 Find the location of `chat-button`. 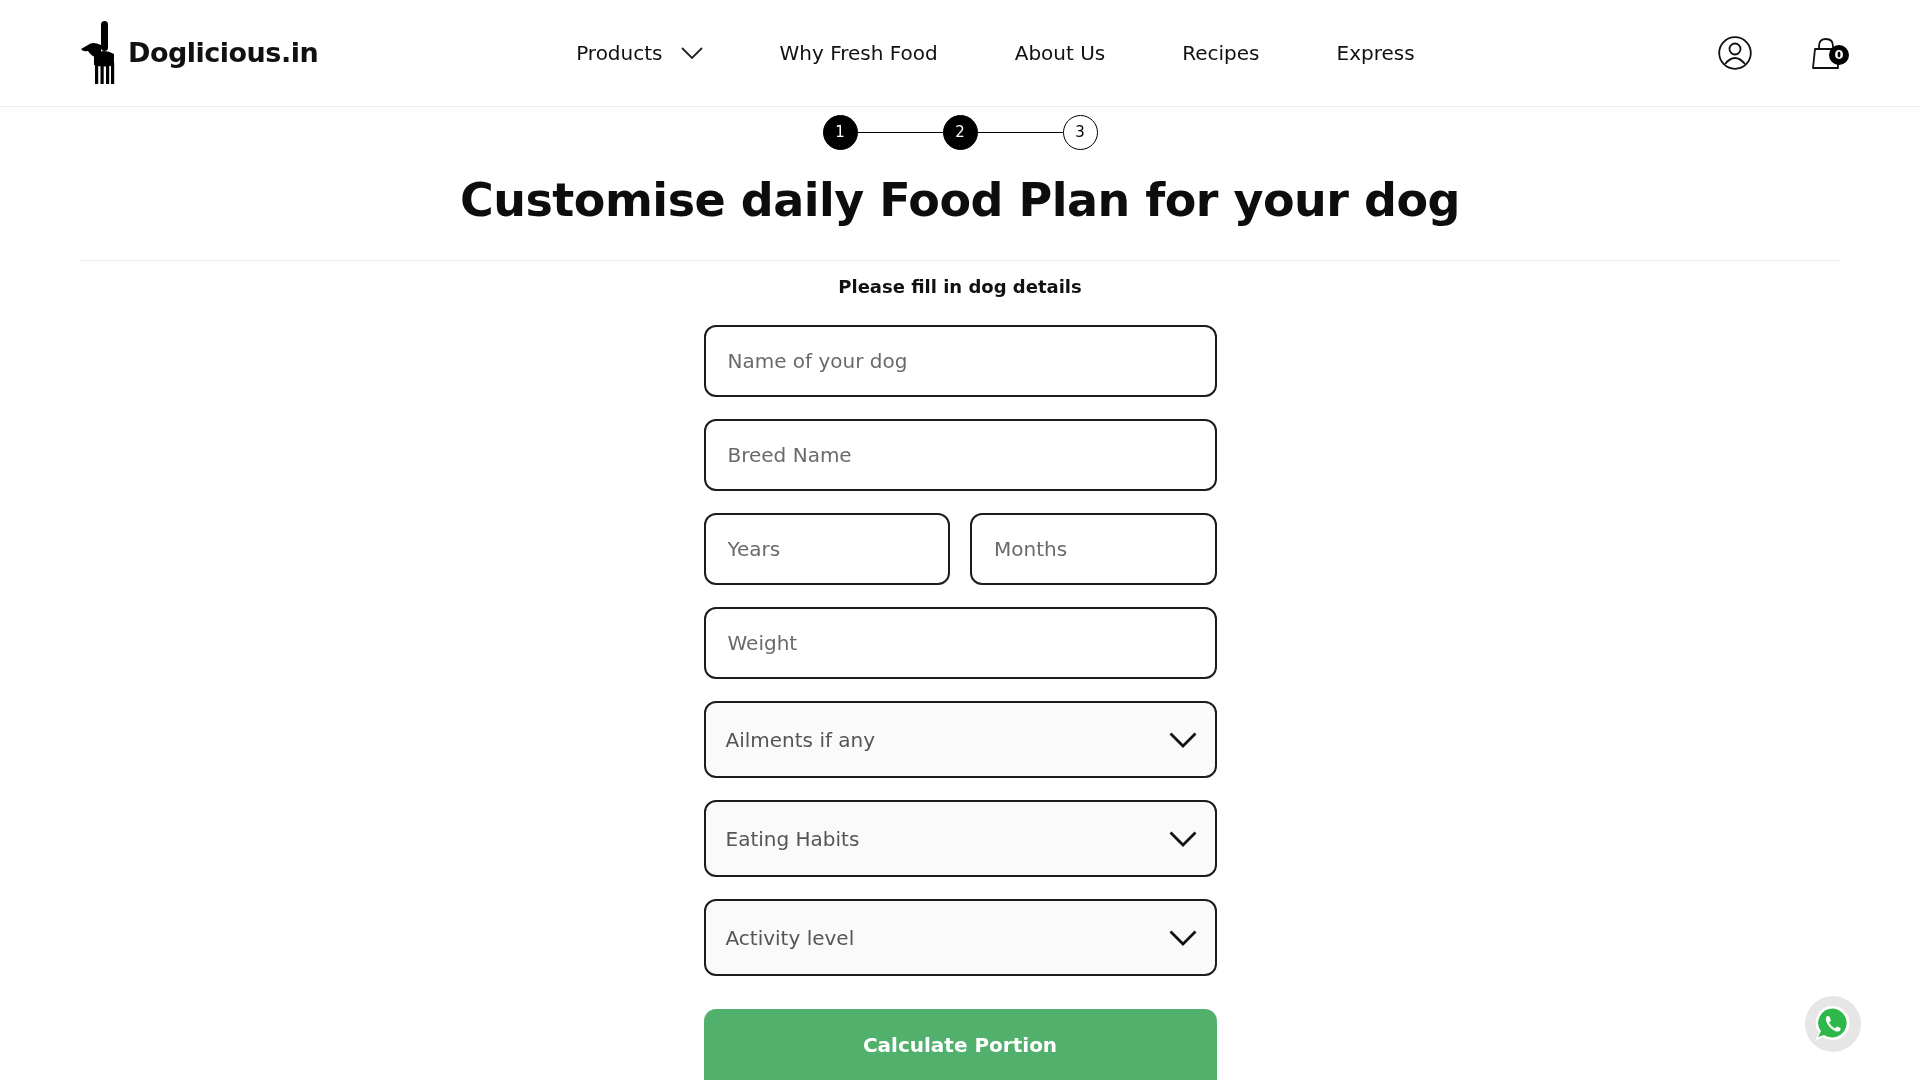

chat-button is located at coordinates (1833, 1024).